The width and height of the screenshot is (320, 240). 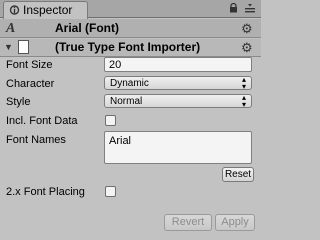 What do you see at coordinates (130, 9) in the screenshot?
I see `tab-bar: Inspector` at bounding box center [130, 9].